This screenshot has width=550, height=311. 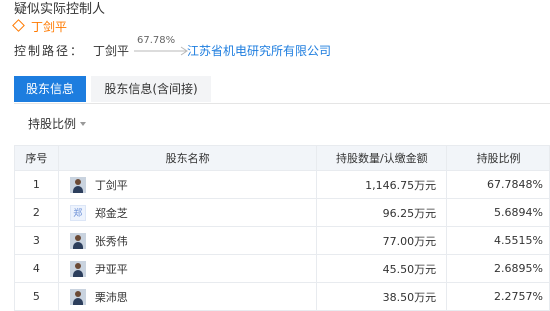 What do you see at coordinates (36, 212) in the screenshot?
I see `row-index: 2` at bounding box center [36, 212].